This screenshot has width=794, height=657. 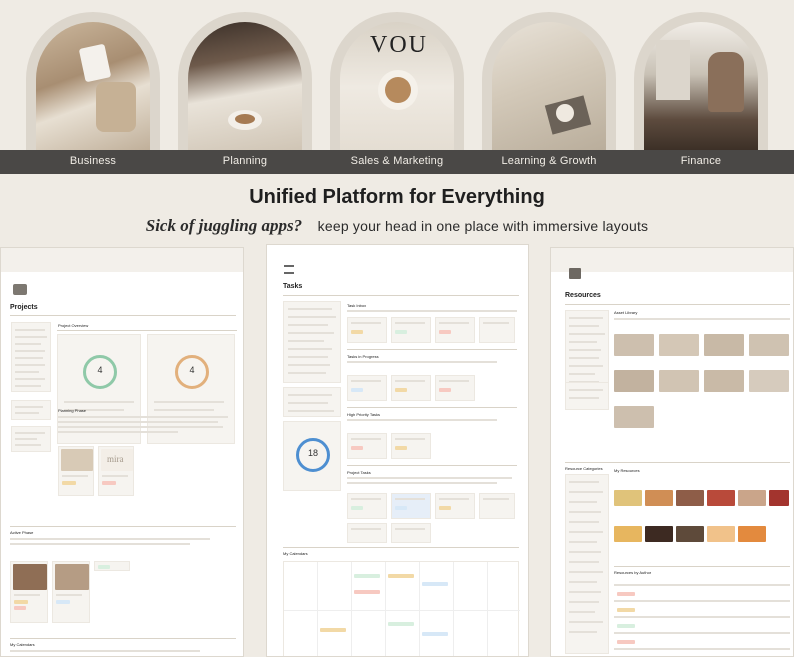 I want to click on category-label-planning: Planning, so click(x=245, y=161).